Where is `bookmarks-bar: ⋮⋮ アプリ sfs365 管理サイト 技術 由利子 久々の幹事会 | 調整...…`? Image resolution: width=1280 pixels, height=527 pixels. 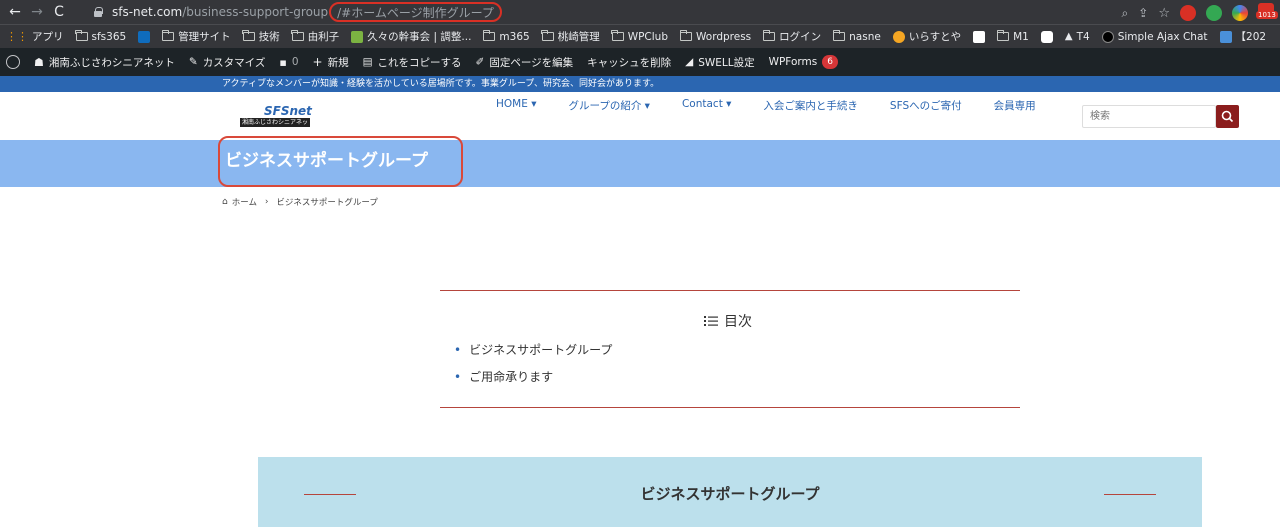
bookmarks-bar: ⋮⋮ アプリ sfs365 管理サイト 技術 由利子 久々の幹事会 | 調整...… is located at coordinates (640, 36).